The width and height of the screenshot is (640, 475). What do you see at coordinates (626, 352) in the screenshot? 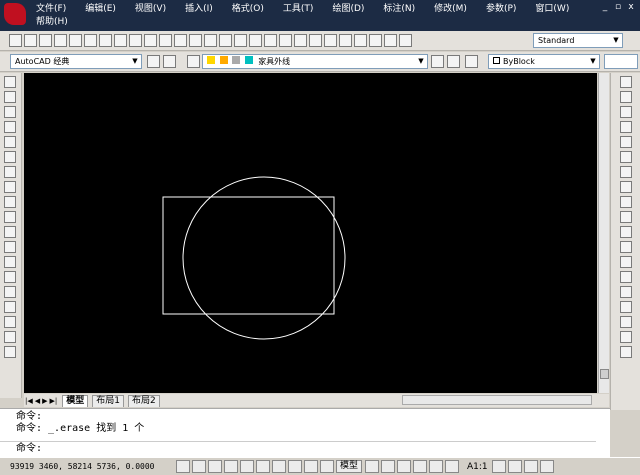
I see `draworder-back-icon` at bounding box center [626, 352].